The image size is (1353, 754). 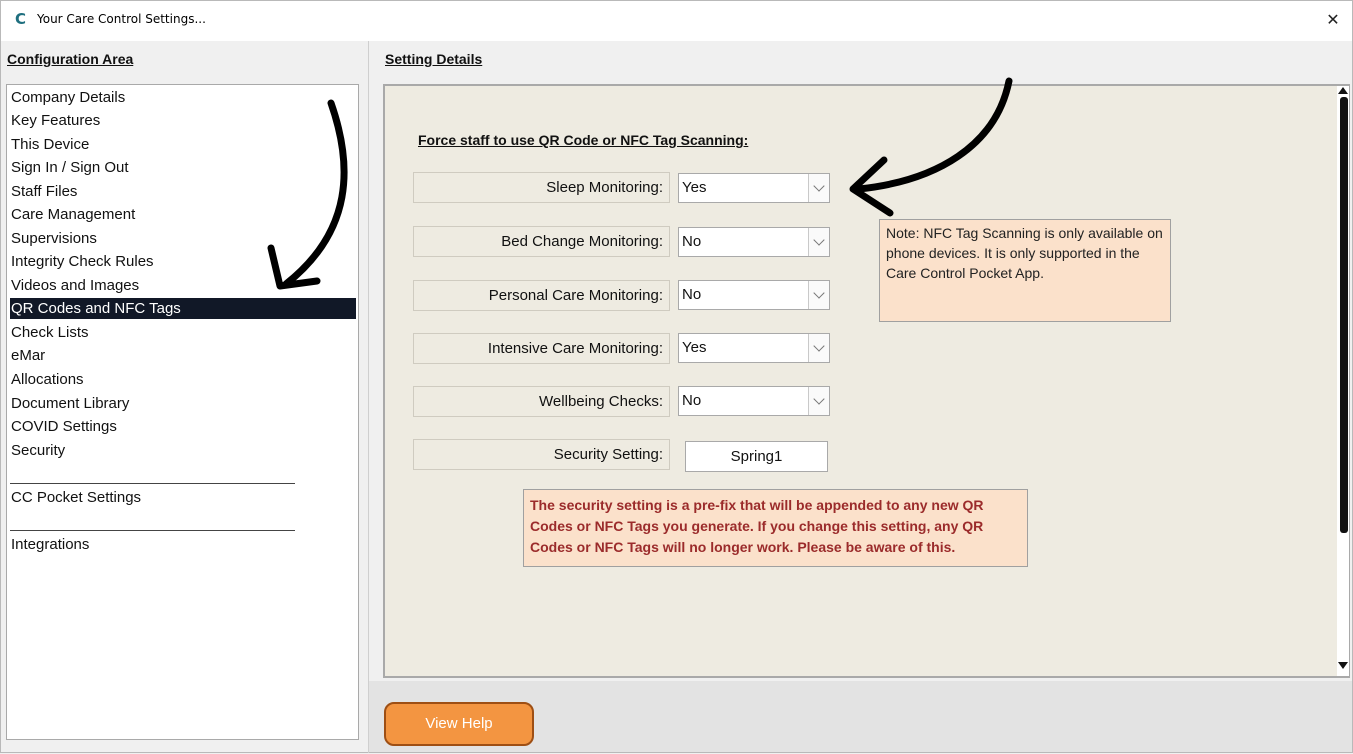 What do you see at coordinates (183, 167) in the screenshot?
I see `nav-item-sign-in-sign-out: Sign In / Sign Out` at bounding box center [183, 167].